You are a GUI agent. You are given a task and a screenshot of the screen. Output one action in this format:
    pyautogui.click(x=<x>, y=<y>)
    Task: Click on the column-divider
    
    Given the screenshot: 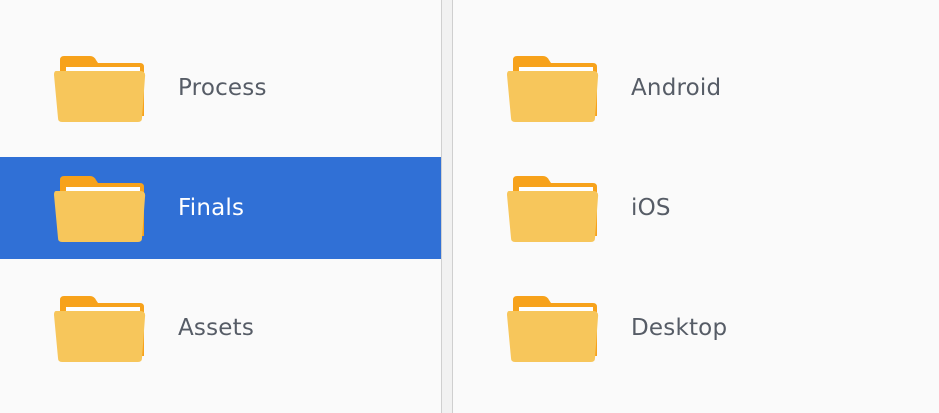 What is the action you would take?
    pyautogui.click(x=441, y=206)
    